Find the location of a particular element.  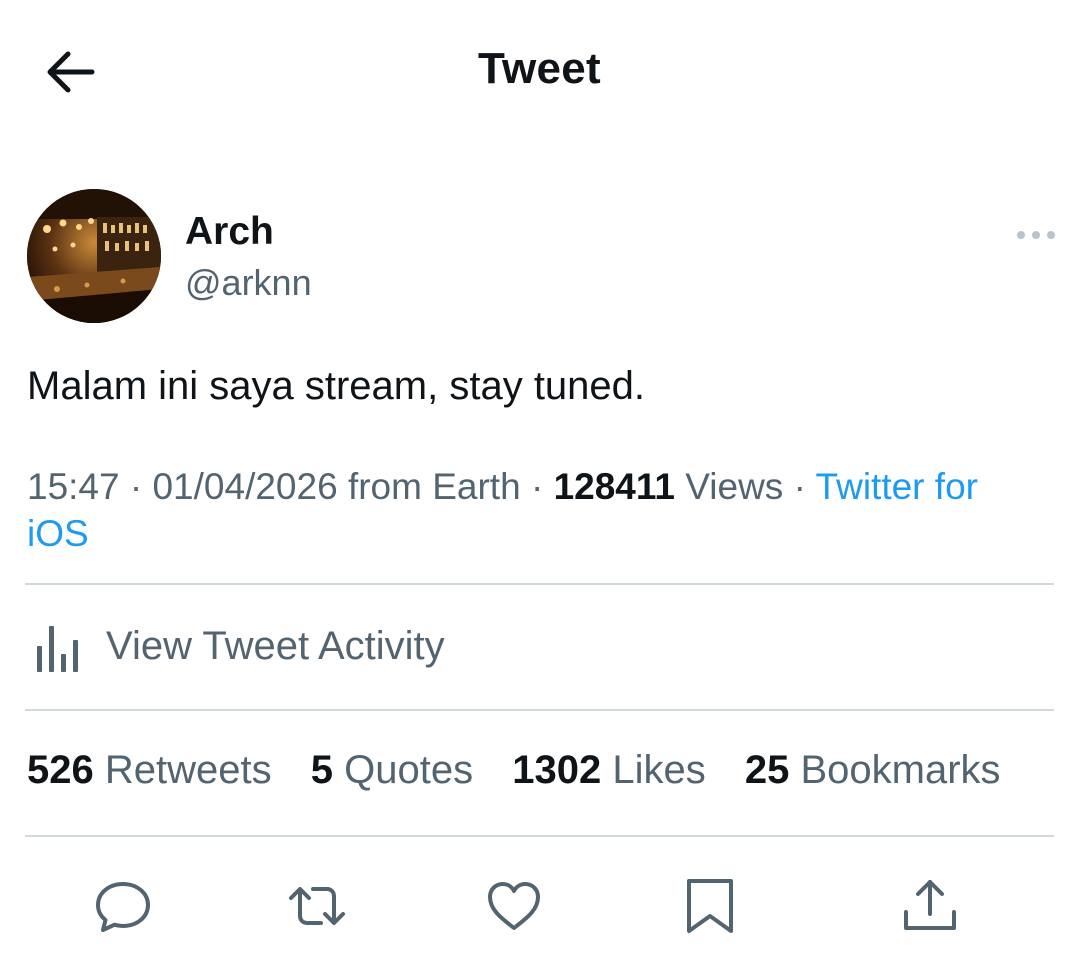

view-tweet-activity-label: View Tweet Activity is located at coordinates (275, 646).